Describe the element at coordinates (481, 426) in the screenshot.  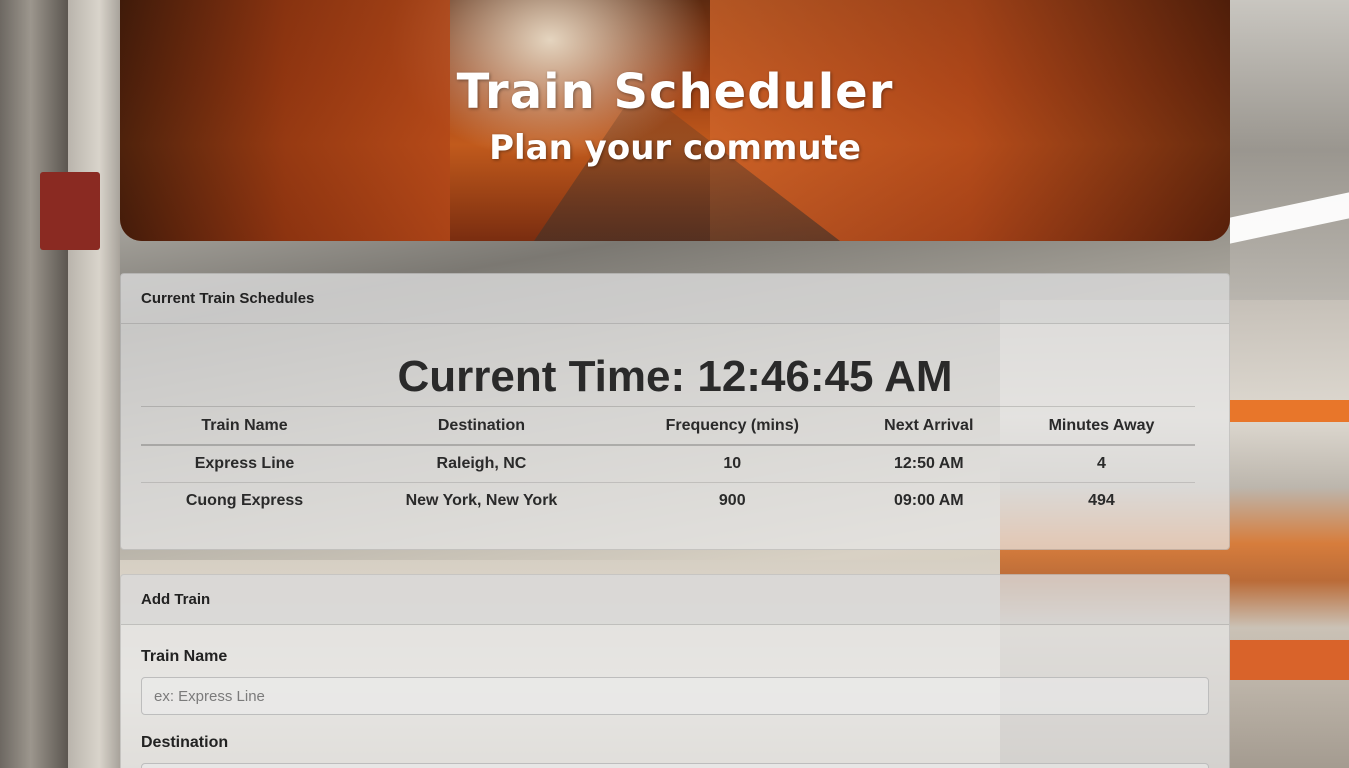
I see `column-header: Destination` at that location.